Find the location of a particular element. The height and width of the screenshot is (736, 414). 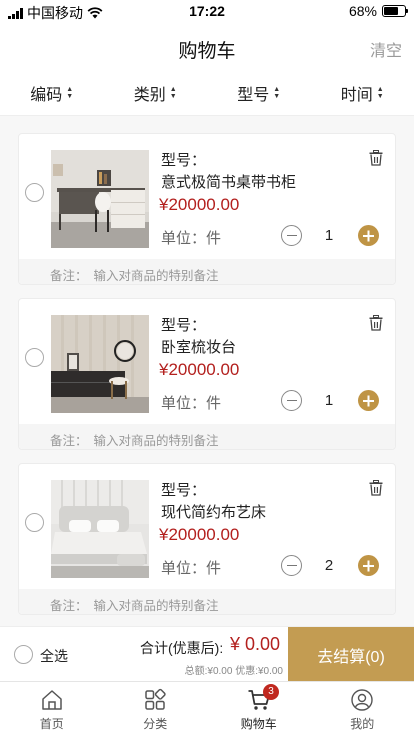

battery-percent: 68% is located at coordinates (362, 11).